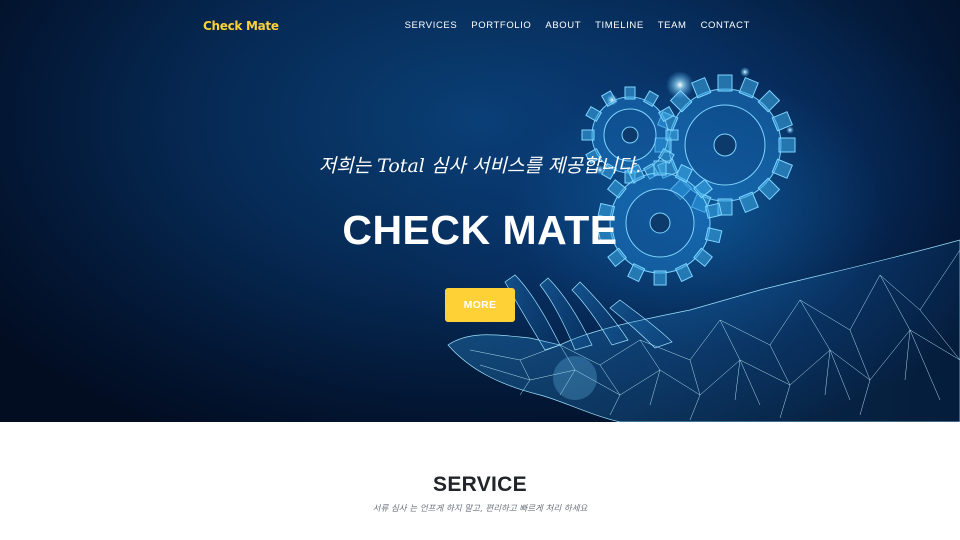 The image size is (960, 540). I want to click on nav-link-portfolio: PORTFOLIO, so click(501, 26).